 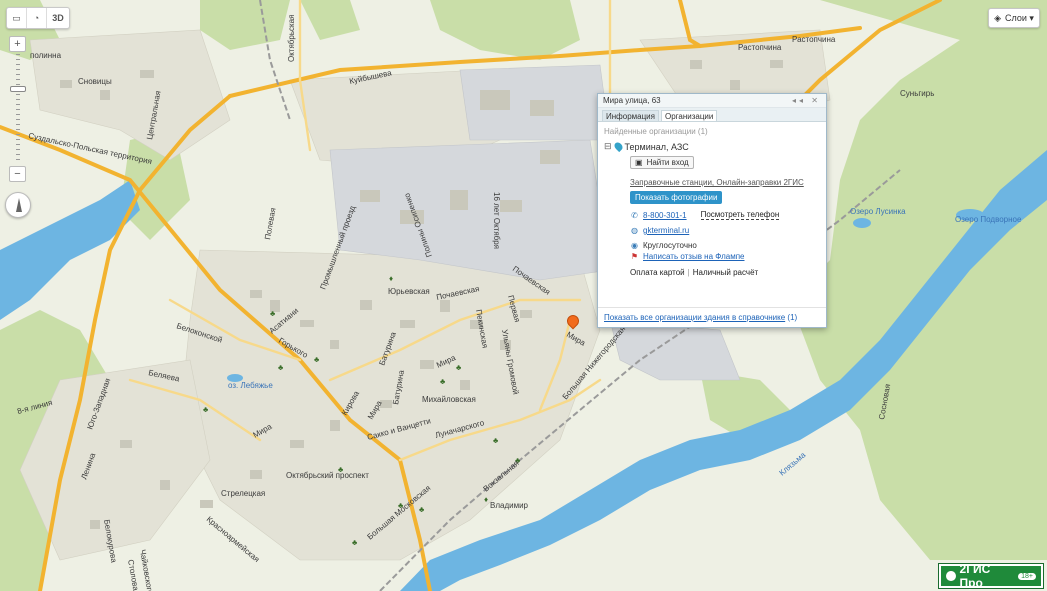 What do you see at coordinates (243, 493) in the screenshot?
I see `label-streletskaya: Стрелецкая` at bounding box center [243, 493].